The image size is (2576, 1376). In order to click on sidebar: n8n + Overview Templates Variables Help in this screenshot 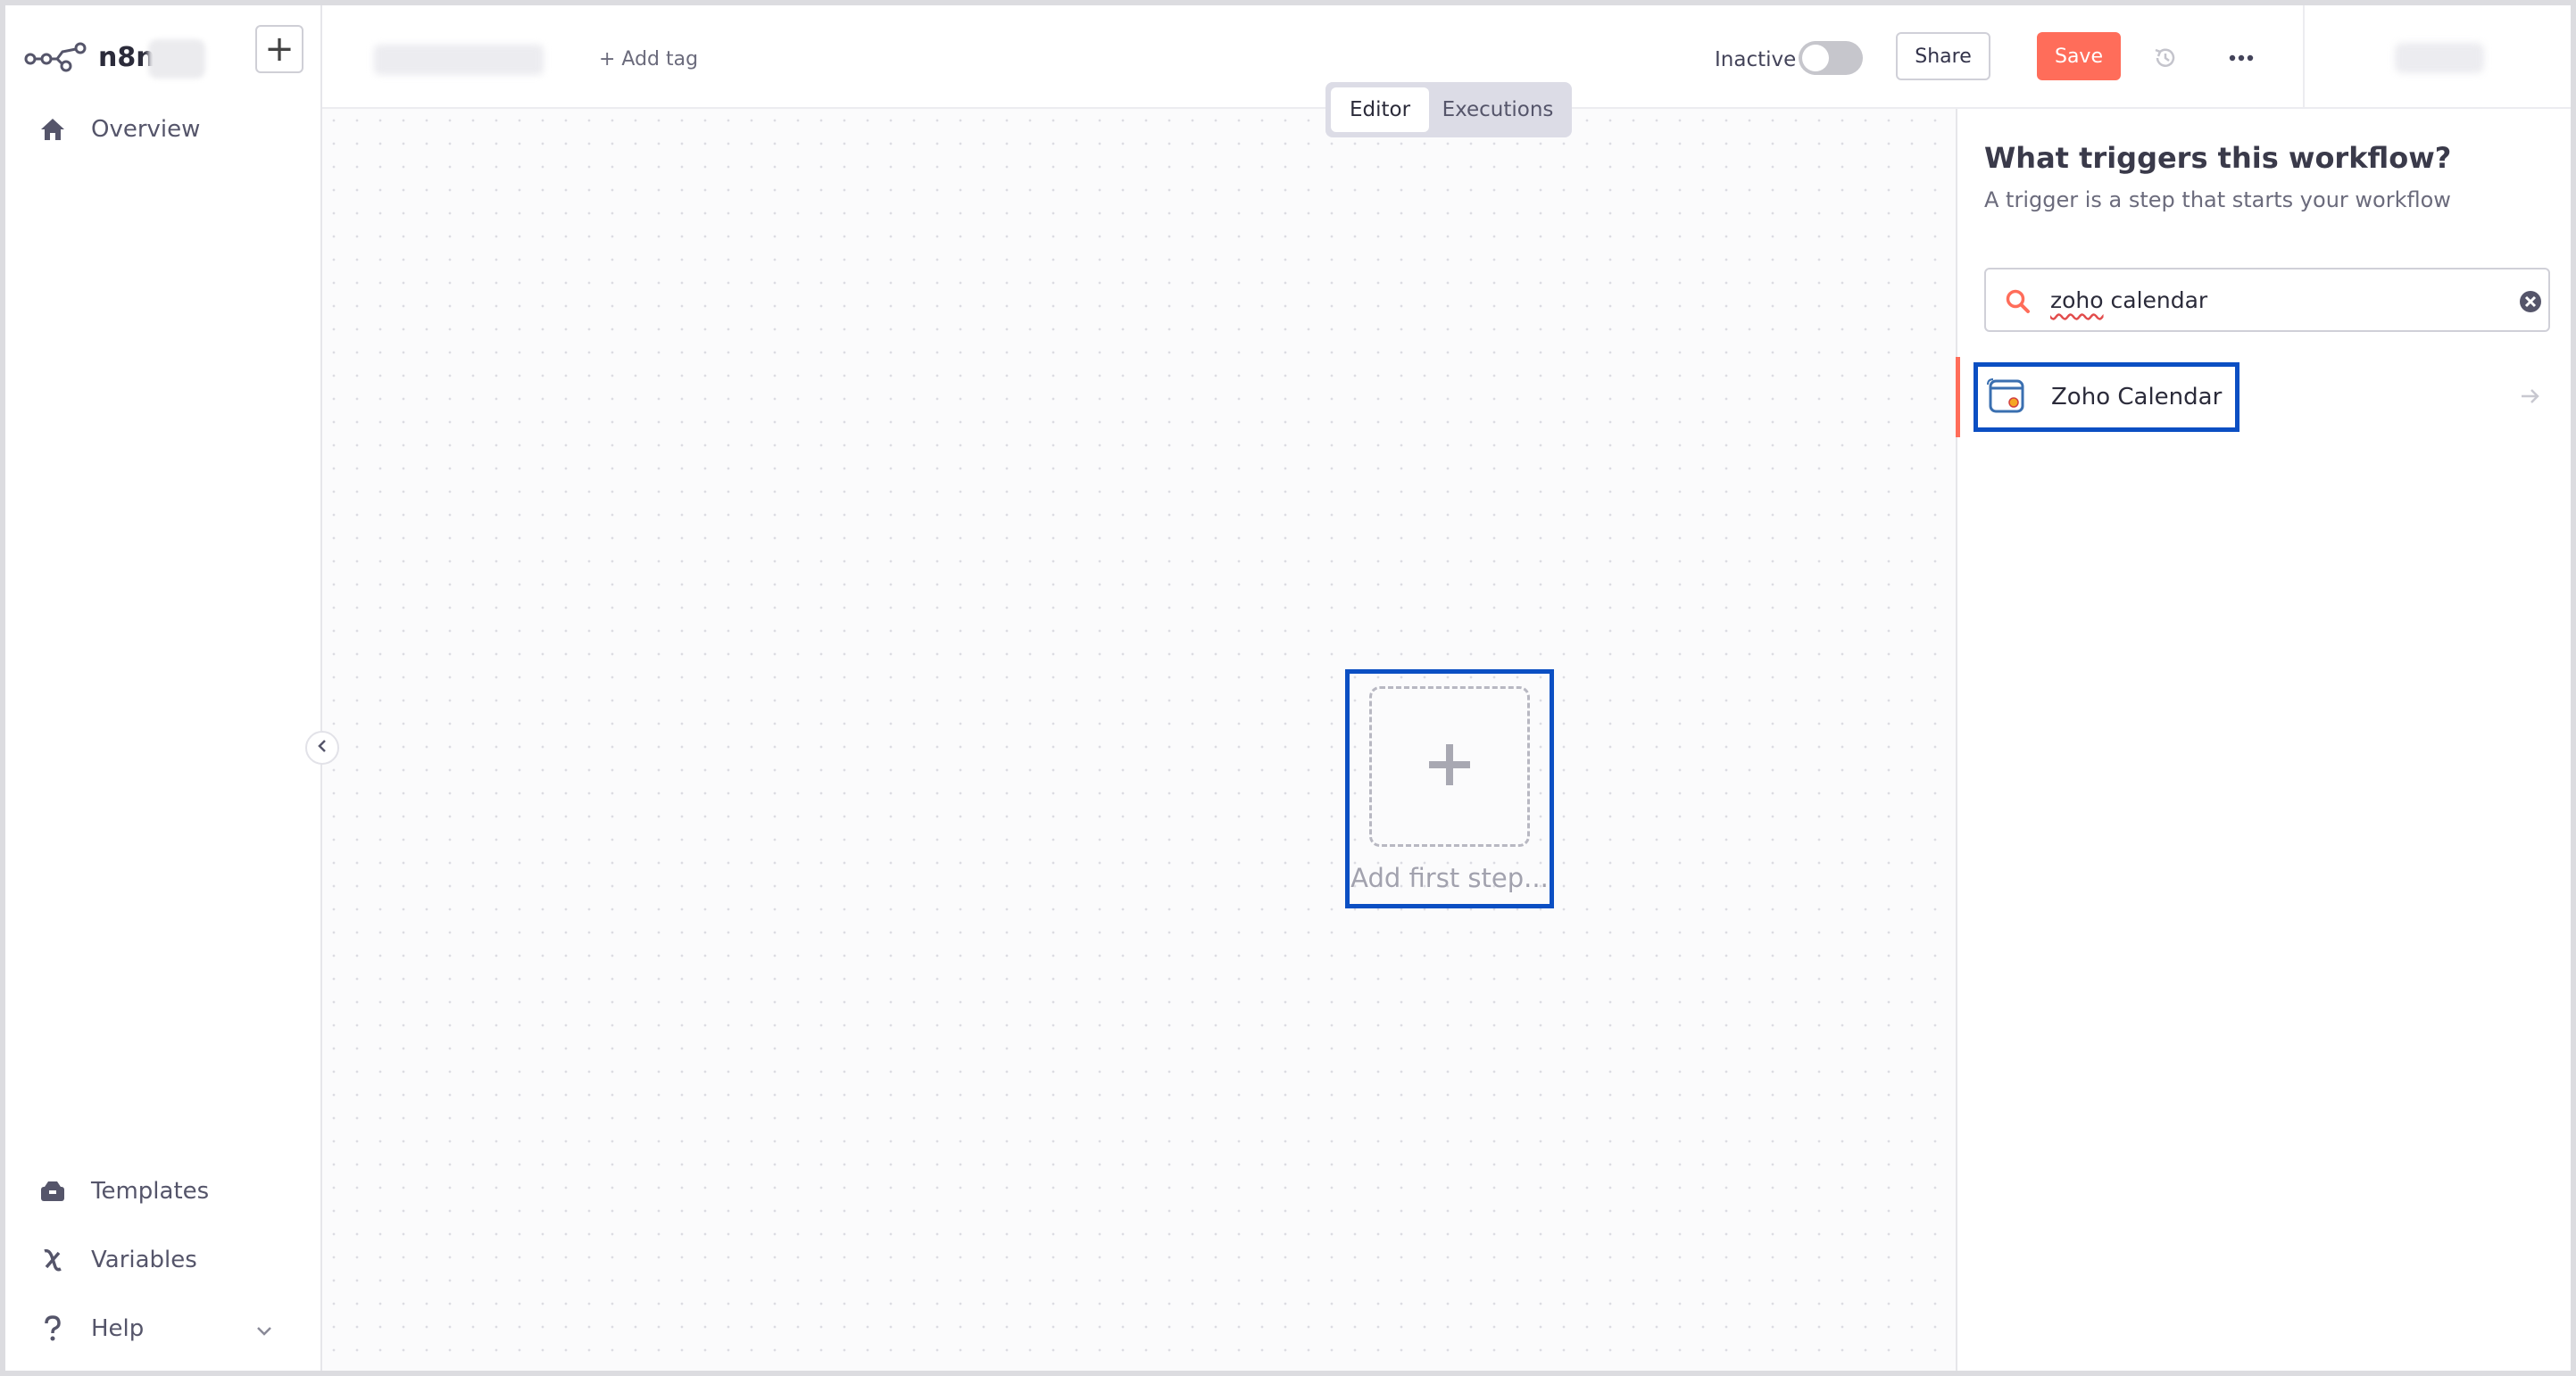, I will do `click(164, 688)`.